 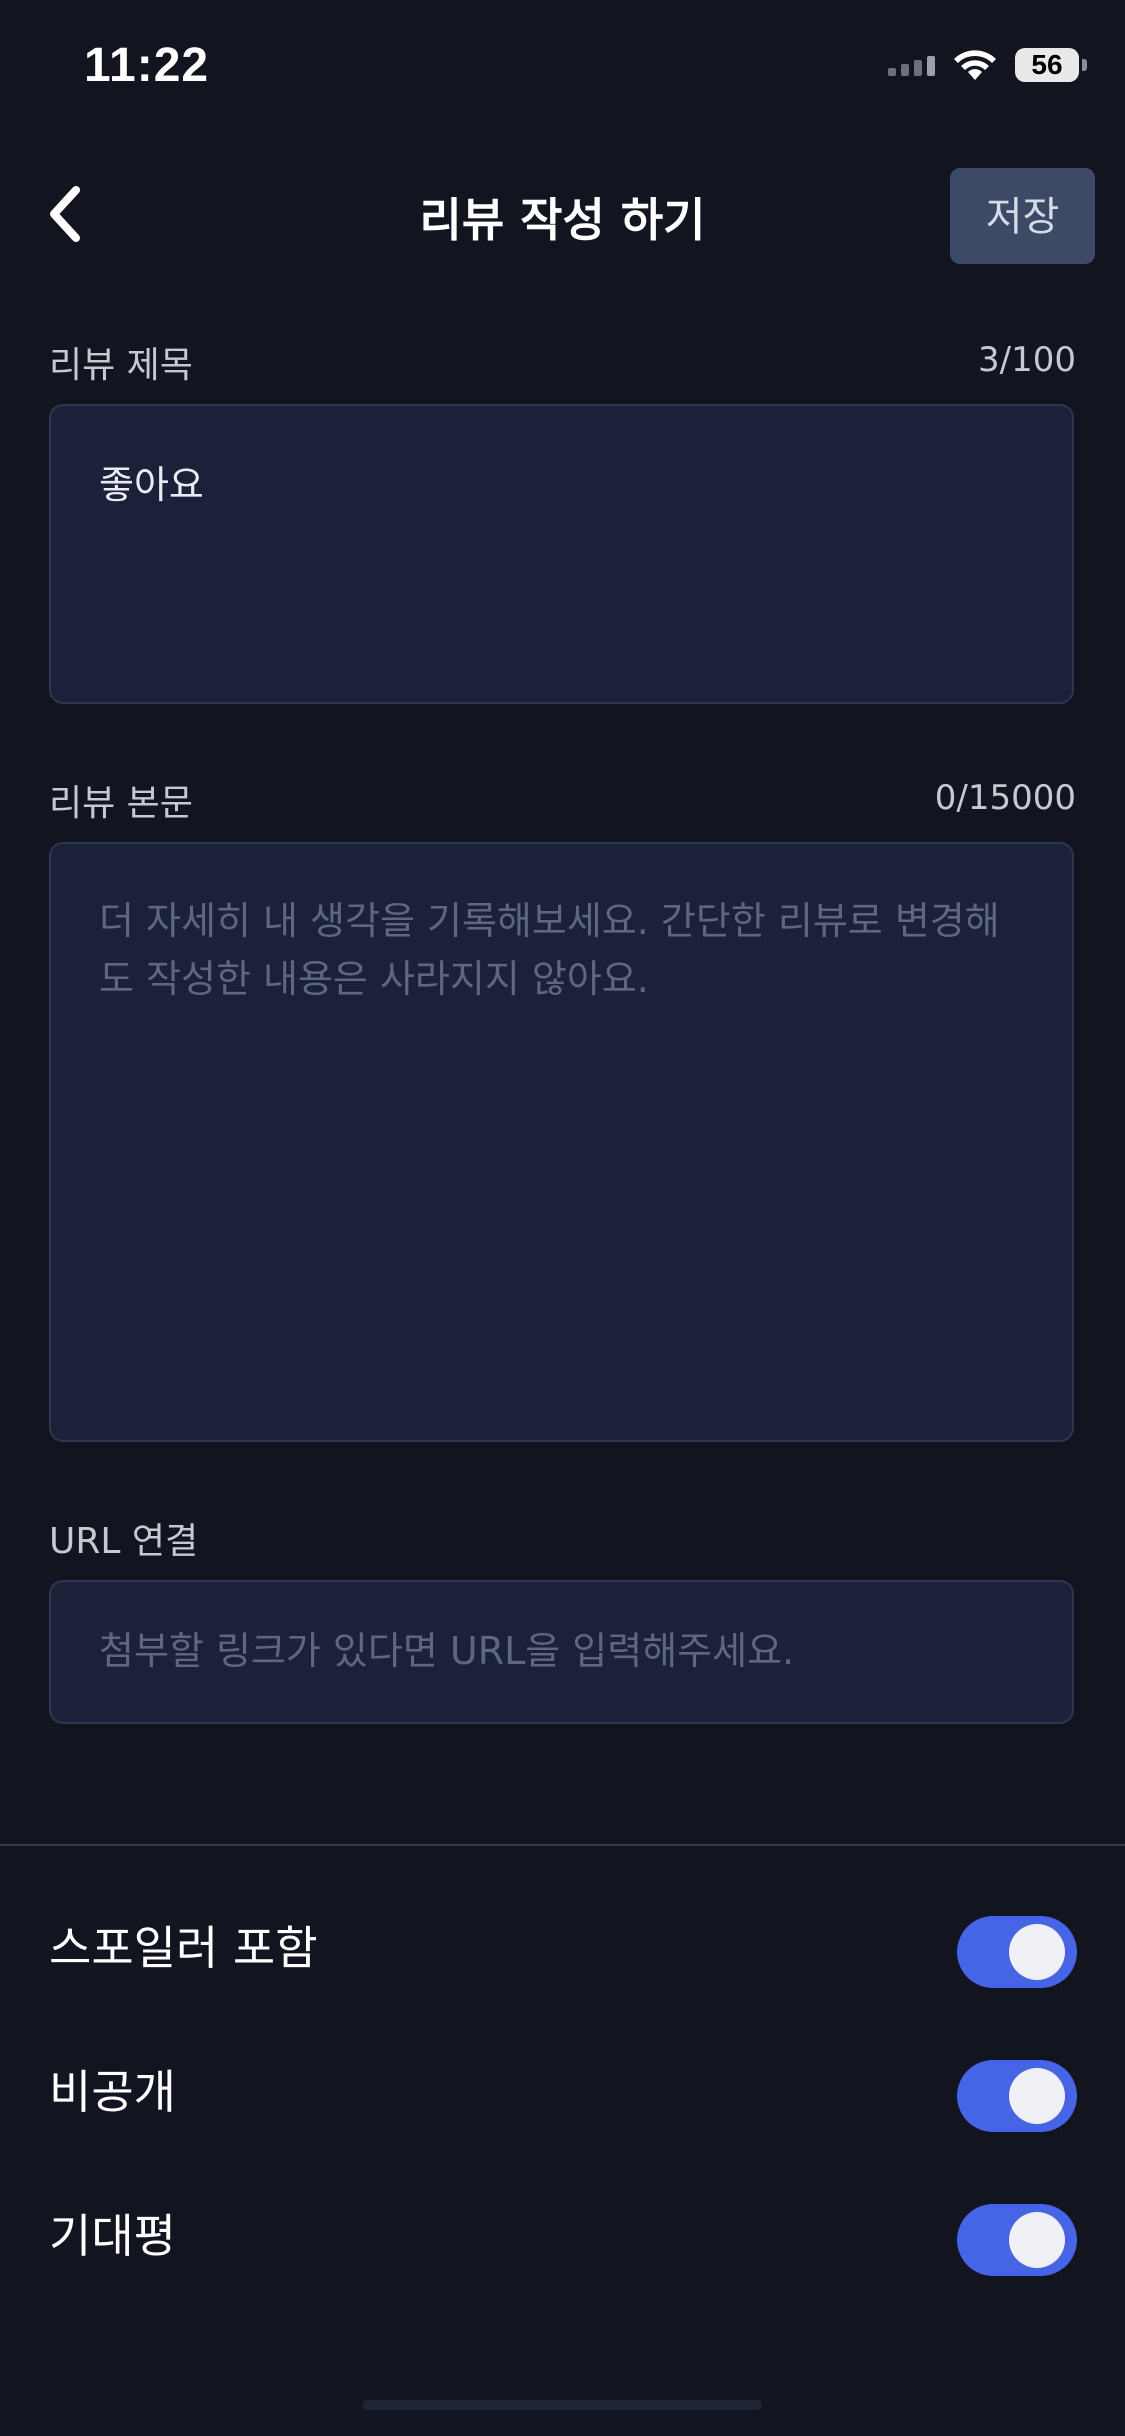 I want to click on spoiler-toggle, so click(x=1017, y=1952).